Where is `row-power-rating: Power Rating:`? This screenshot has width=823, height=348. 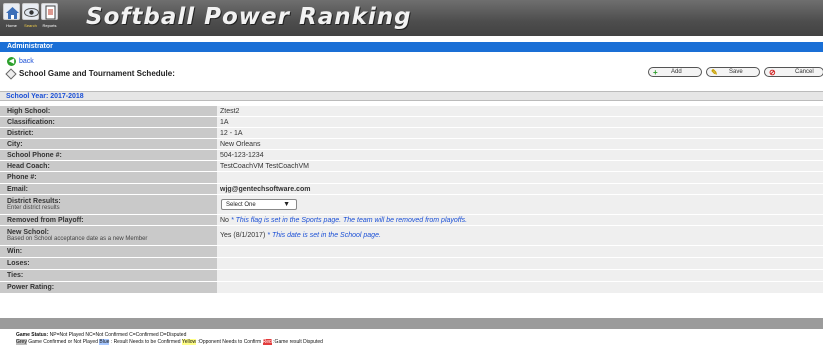 row-power-rating: Power Rating: is located at coordinates (411, 288).